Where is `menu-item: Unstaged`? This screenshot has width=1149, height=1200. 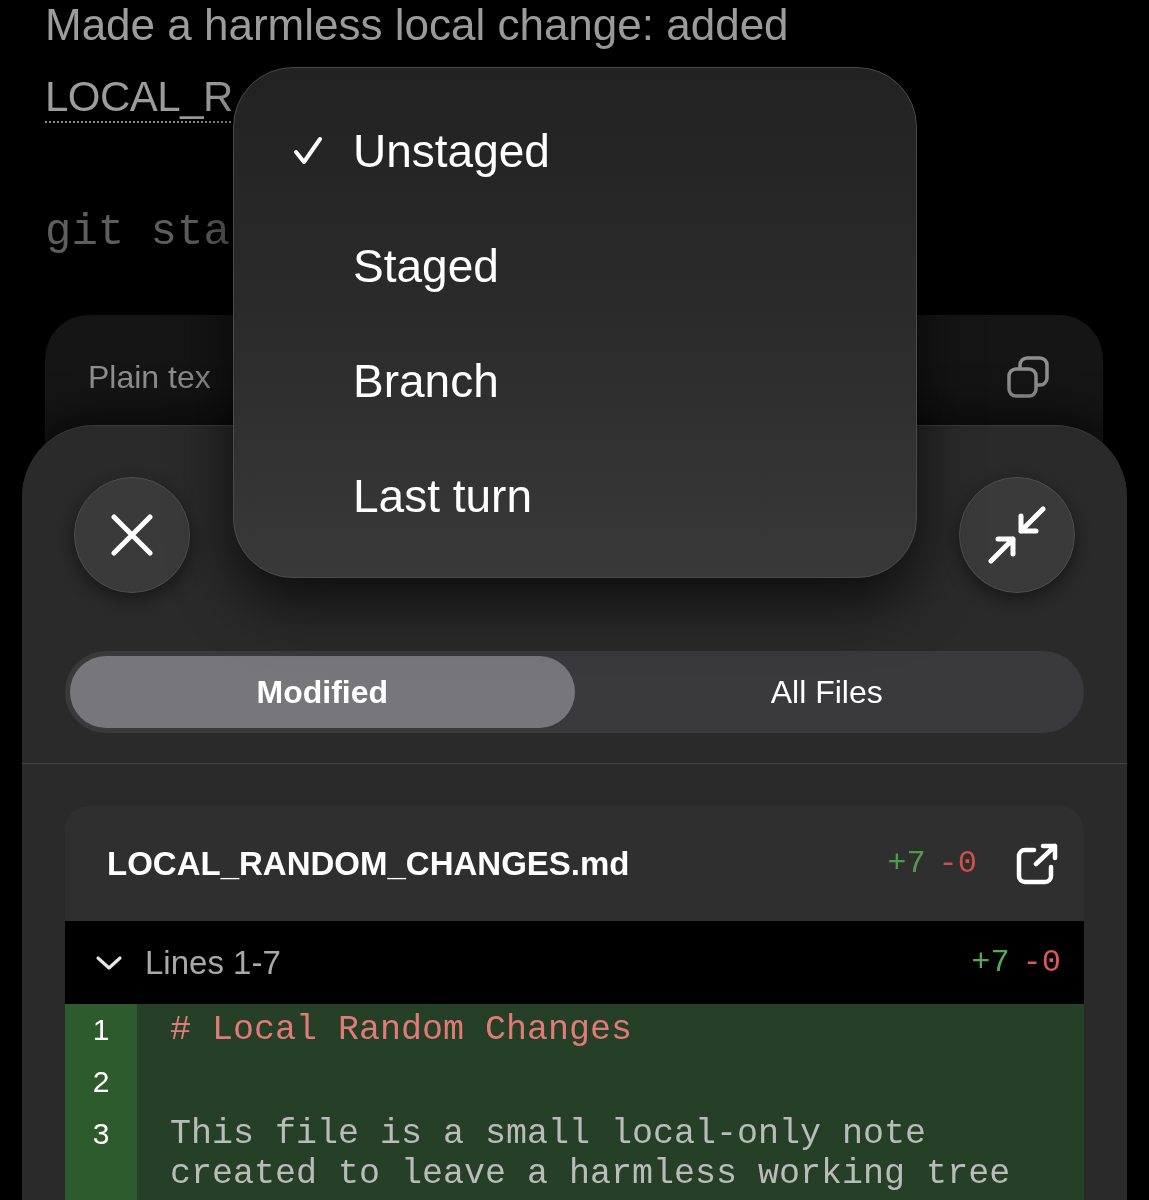 menu-item: Unstaged is located at coordinates (575, 150).